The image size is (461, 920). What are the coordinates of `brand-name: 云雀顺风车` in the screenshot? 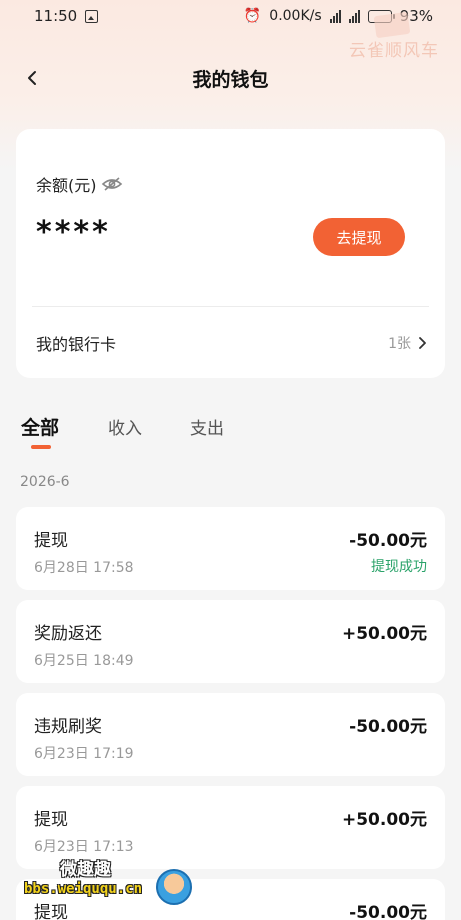 It's located at (394, 51).